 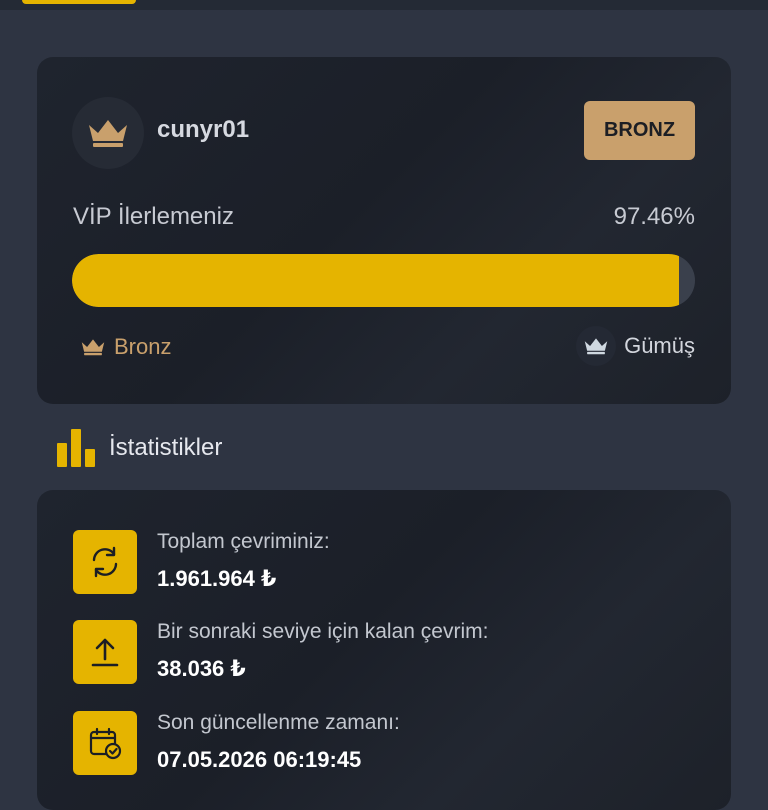 I want to click on vip-progress-label: VİP İlerlemeniz, so click(x=153, y=216).